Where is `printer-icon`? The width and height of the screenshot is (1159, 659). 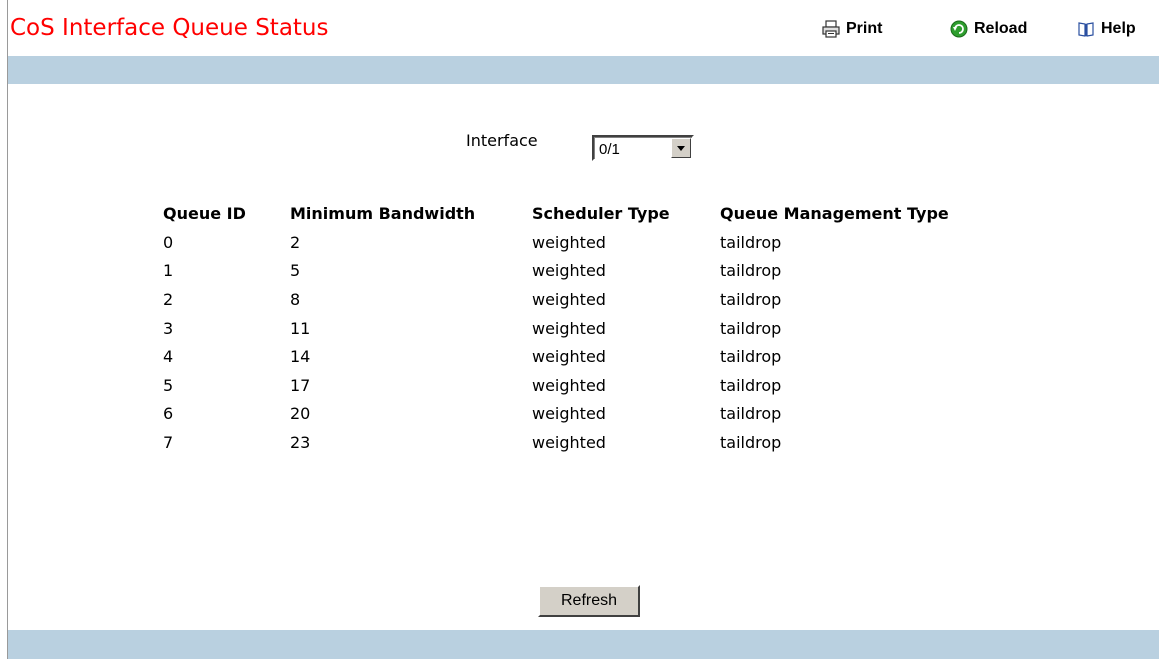
printer-icon is located at coordinates (831, 29).